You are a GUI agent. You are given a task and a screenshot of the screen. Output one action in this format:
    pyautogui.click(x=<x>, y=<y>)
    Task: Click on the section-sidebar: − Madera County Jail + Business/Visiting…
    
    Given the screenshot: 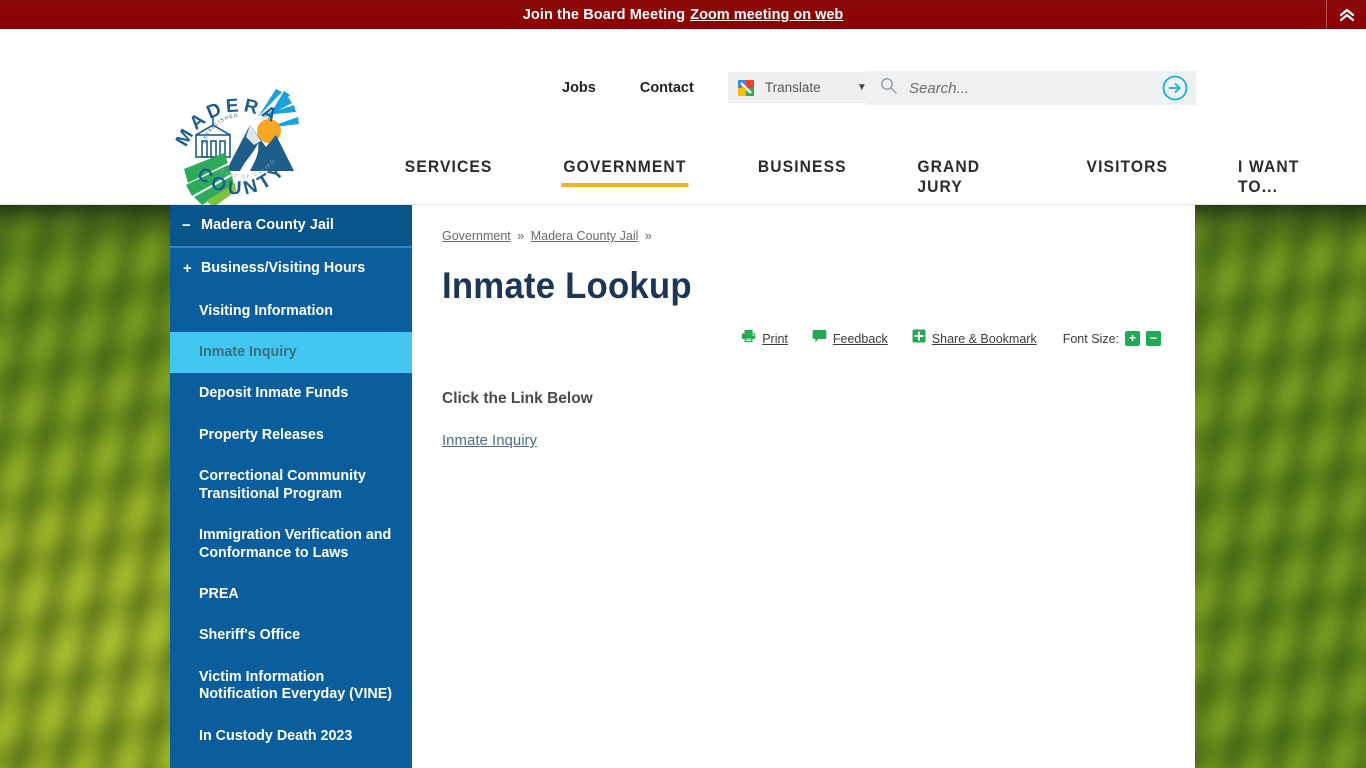 What is the action you would take?
    pyautogui.click(x=291, y=486)
    